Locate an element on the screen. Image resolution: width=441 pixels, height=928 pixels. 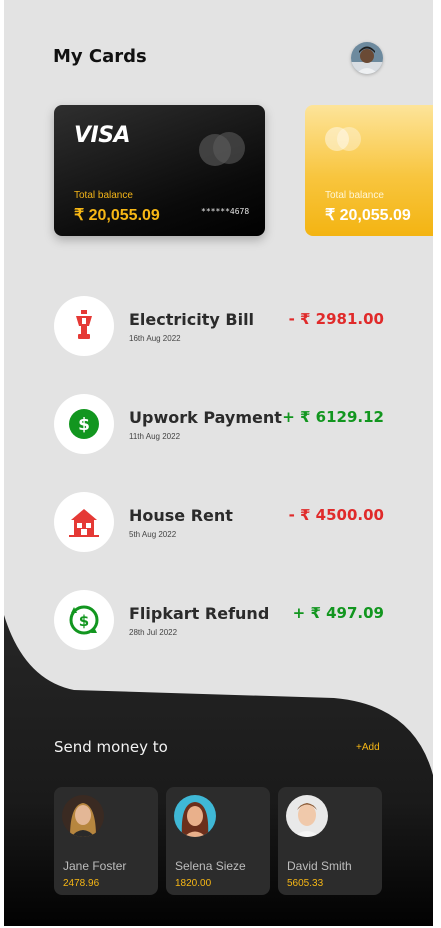
send-money-title: Send money to is located at coordinates (111, 747).